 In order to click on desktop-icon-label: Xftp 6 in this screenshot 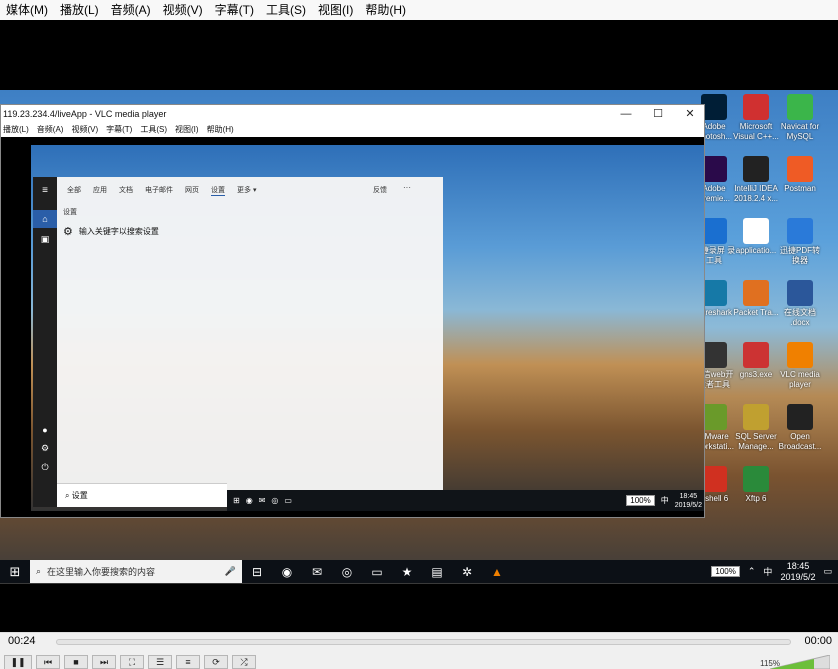, I will do `click(756, 498)`.